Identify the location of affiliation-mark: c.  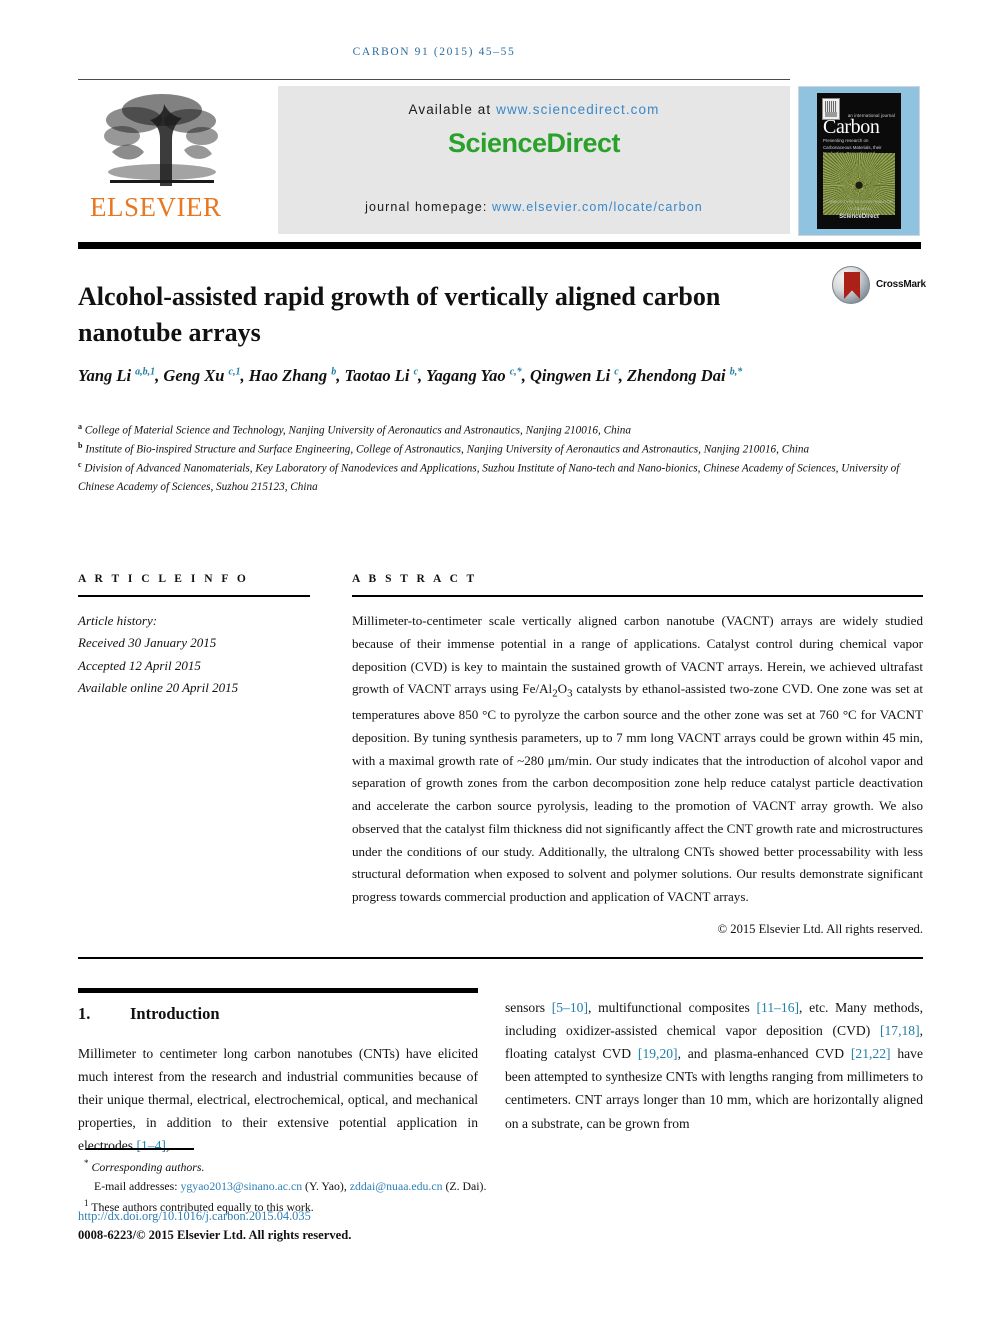
(80, 464).